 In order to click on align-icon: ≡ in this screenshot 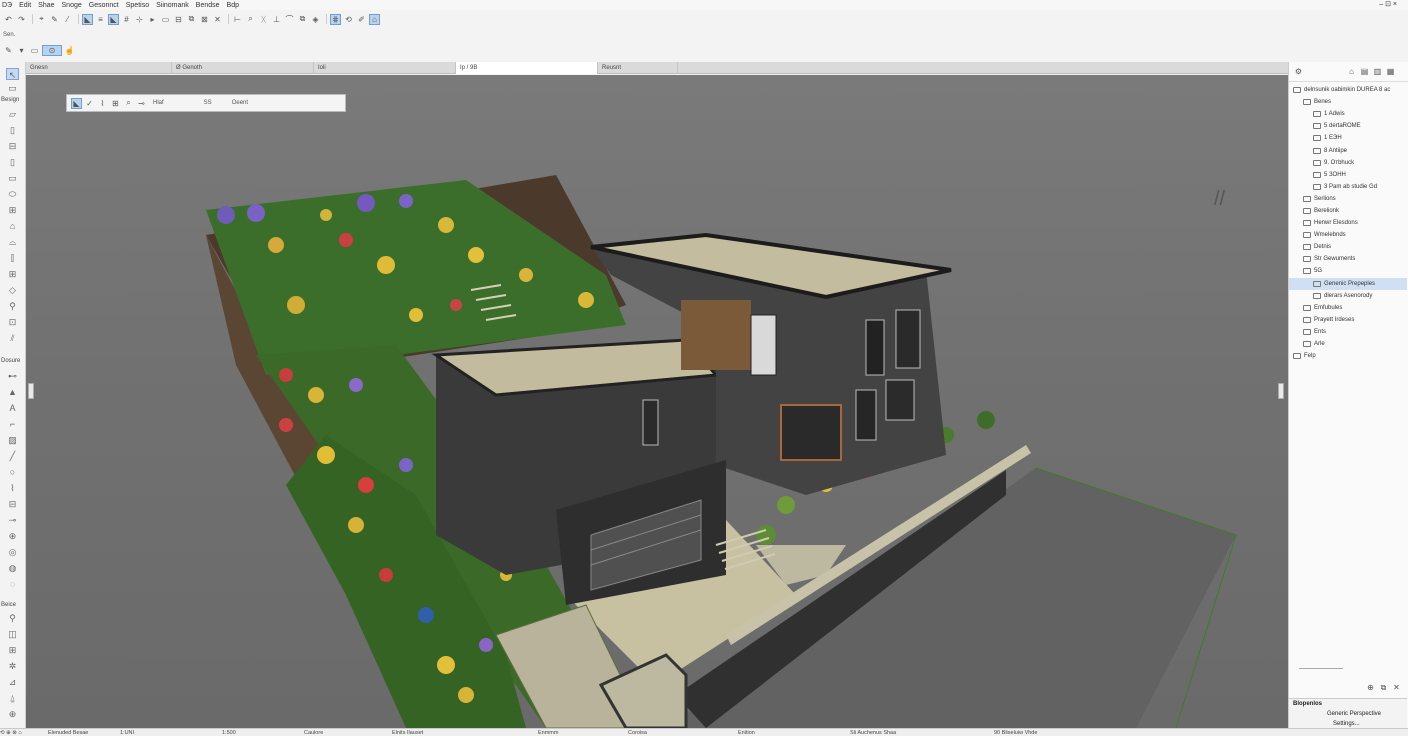, I will do `click(100, 19)`.